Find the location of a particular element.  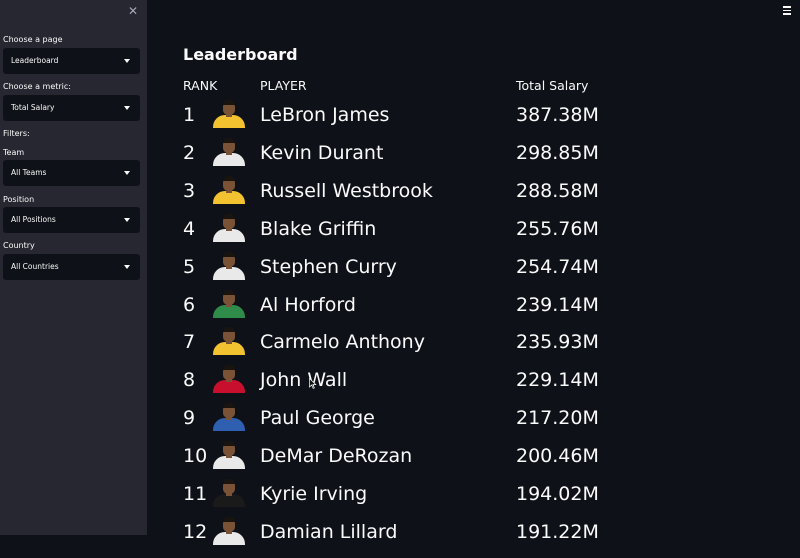

table-row: 3 Russell Westbrook 288.58M is located at coordinates (400, 196).